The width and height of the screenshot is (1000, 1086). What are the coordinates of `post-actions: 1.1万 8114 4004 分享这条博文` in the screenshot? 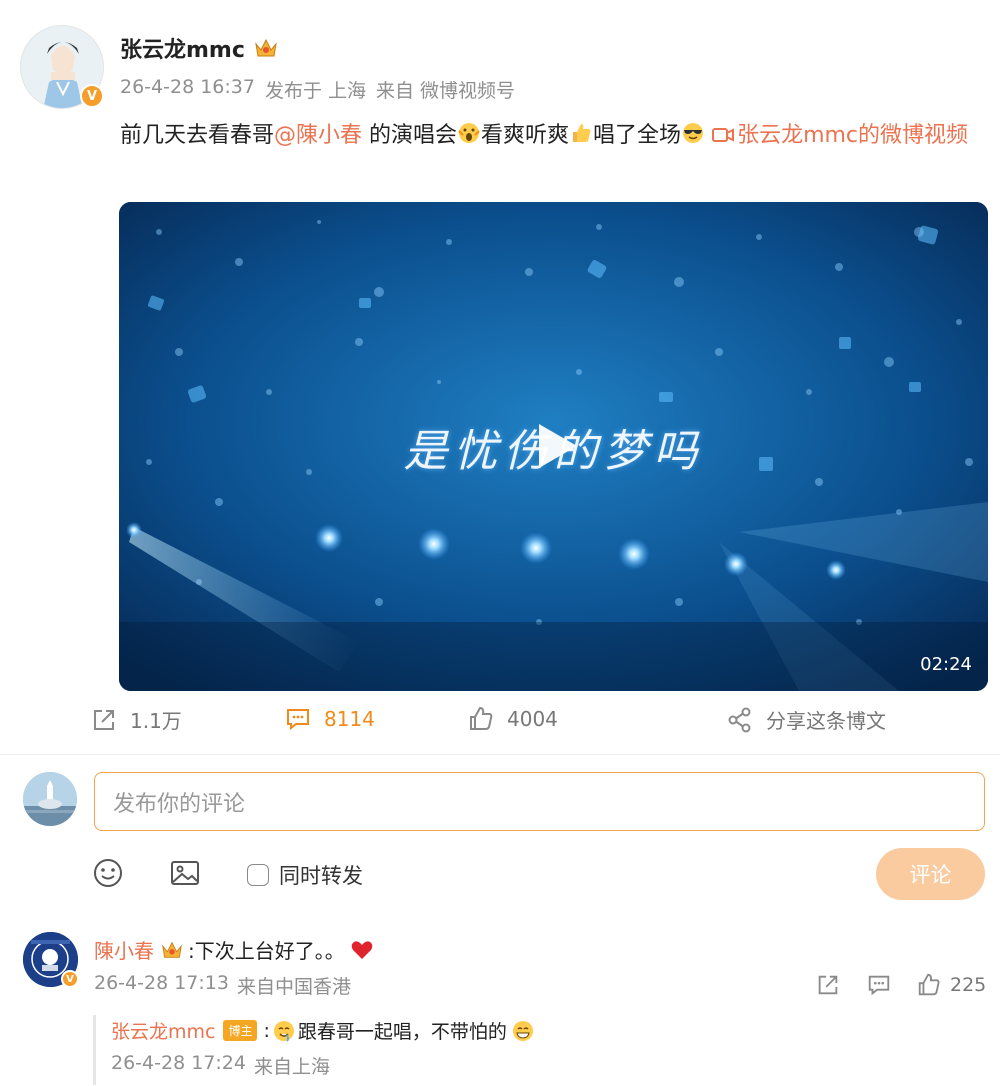 It's located at (500, 723).